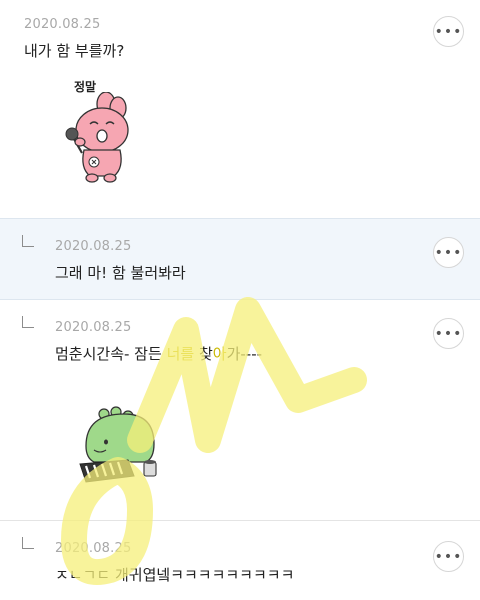 The image size is (480, 600). I want to click on reply-item: 2020.08.25 ㅈㄴㄱㄷ 개귀엽넼ㅋㅋㅋㅋㅋㅋㅋㅋㅋ •••, so click(240, 560).